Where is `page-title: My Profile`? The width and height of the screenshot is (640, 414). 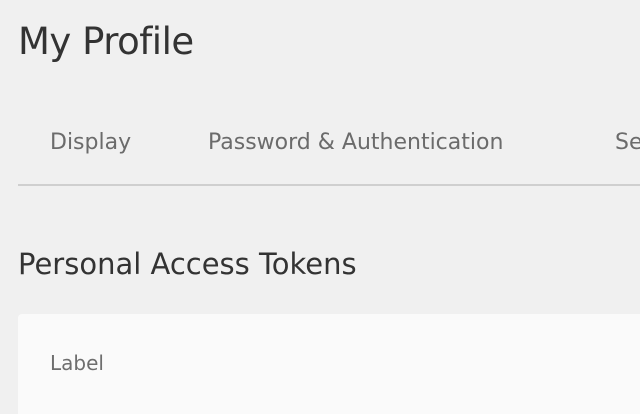 page-title: My Profile is located at coordinates (106, 41).